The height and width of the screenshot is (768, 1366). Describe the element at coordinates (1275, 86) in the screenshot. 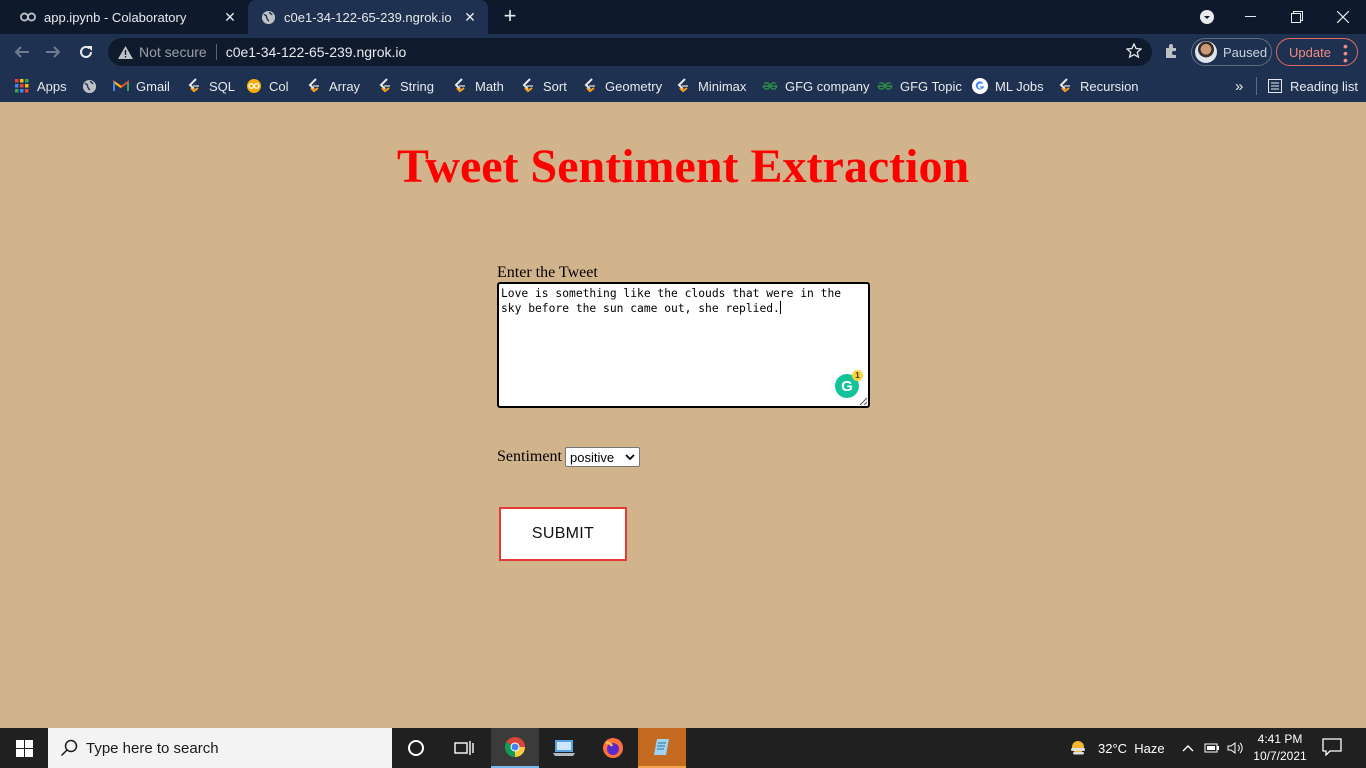

I see `reading-list-icon` at that location.